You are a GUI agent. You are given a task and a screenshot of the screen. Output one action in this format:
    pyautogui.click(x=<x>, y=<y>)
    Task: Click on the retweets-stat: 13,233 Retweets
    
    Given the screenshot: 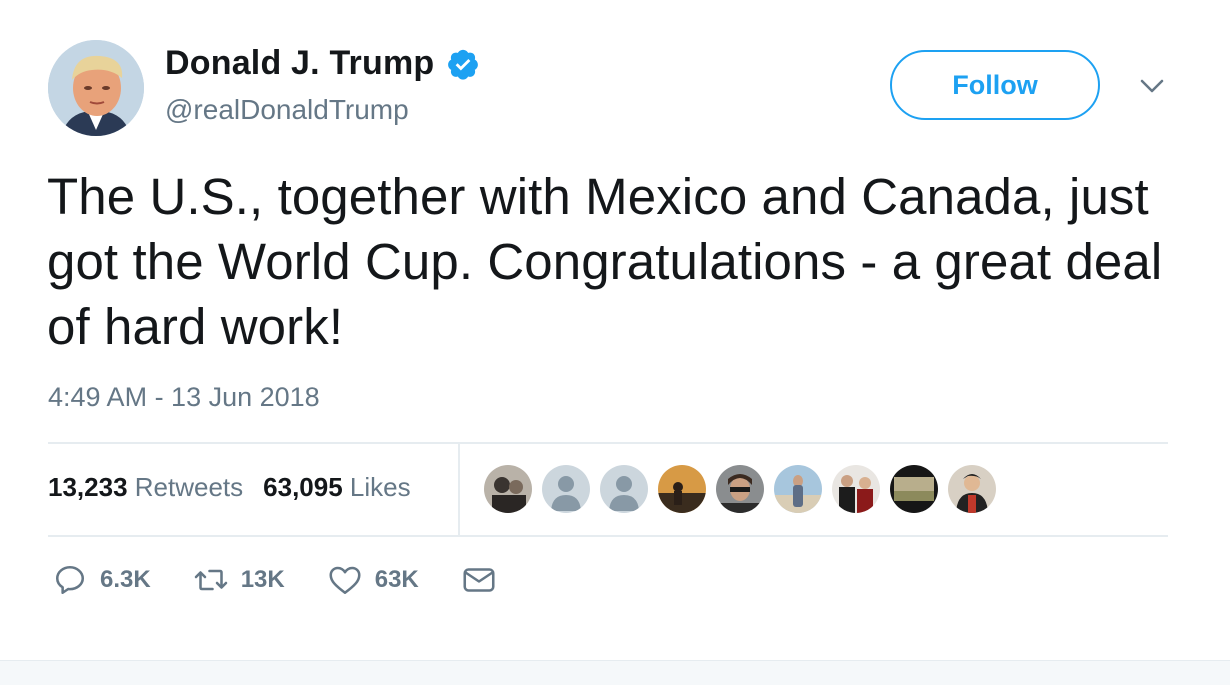 What is the action you would take?
    pyautogui.click(x=145, y=487)
    